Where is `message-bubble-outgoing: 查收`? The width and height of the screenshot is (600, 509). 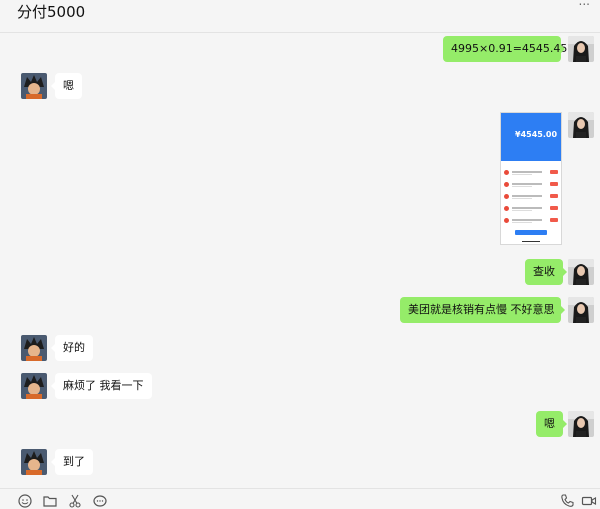 message-bubble-outgoing: 查收 is located at coordinates (546, 272).